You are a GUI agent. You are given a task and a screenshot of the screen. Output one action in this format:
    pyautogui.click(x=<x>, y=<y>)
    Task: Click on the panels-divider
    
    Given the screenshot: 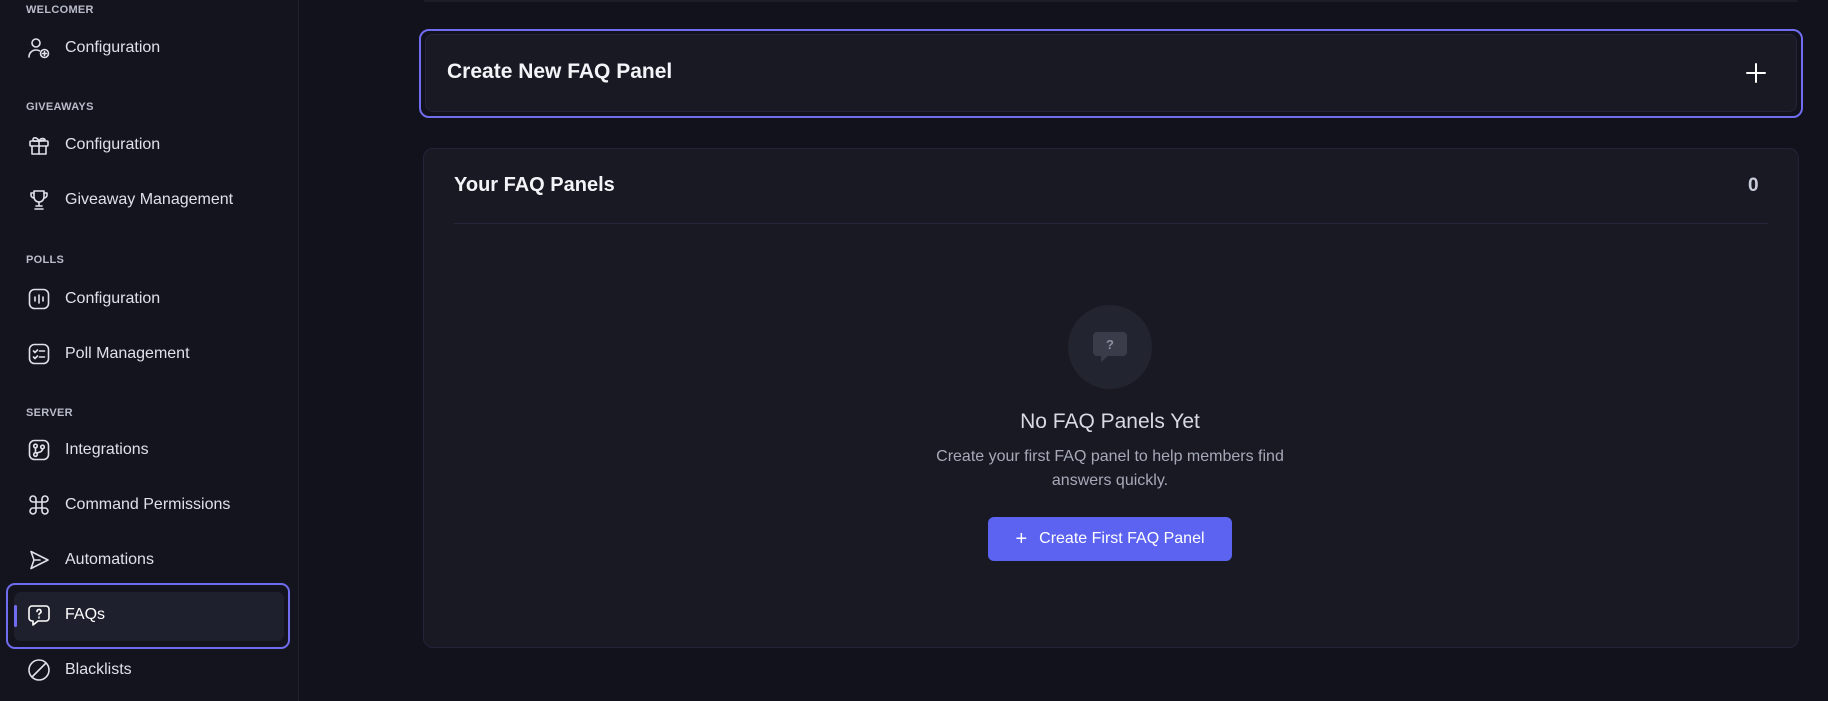 What is the action you would take?
    pyautogui.click(x=1111, y=223)
    